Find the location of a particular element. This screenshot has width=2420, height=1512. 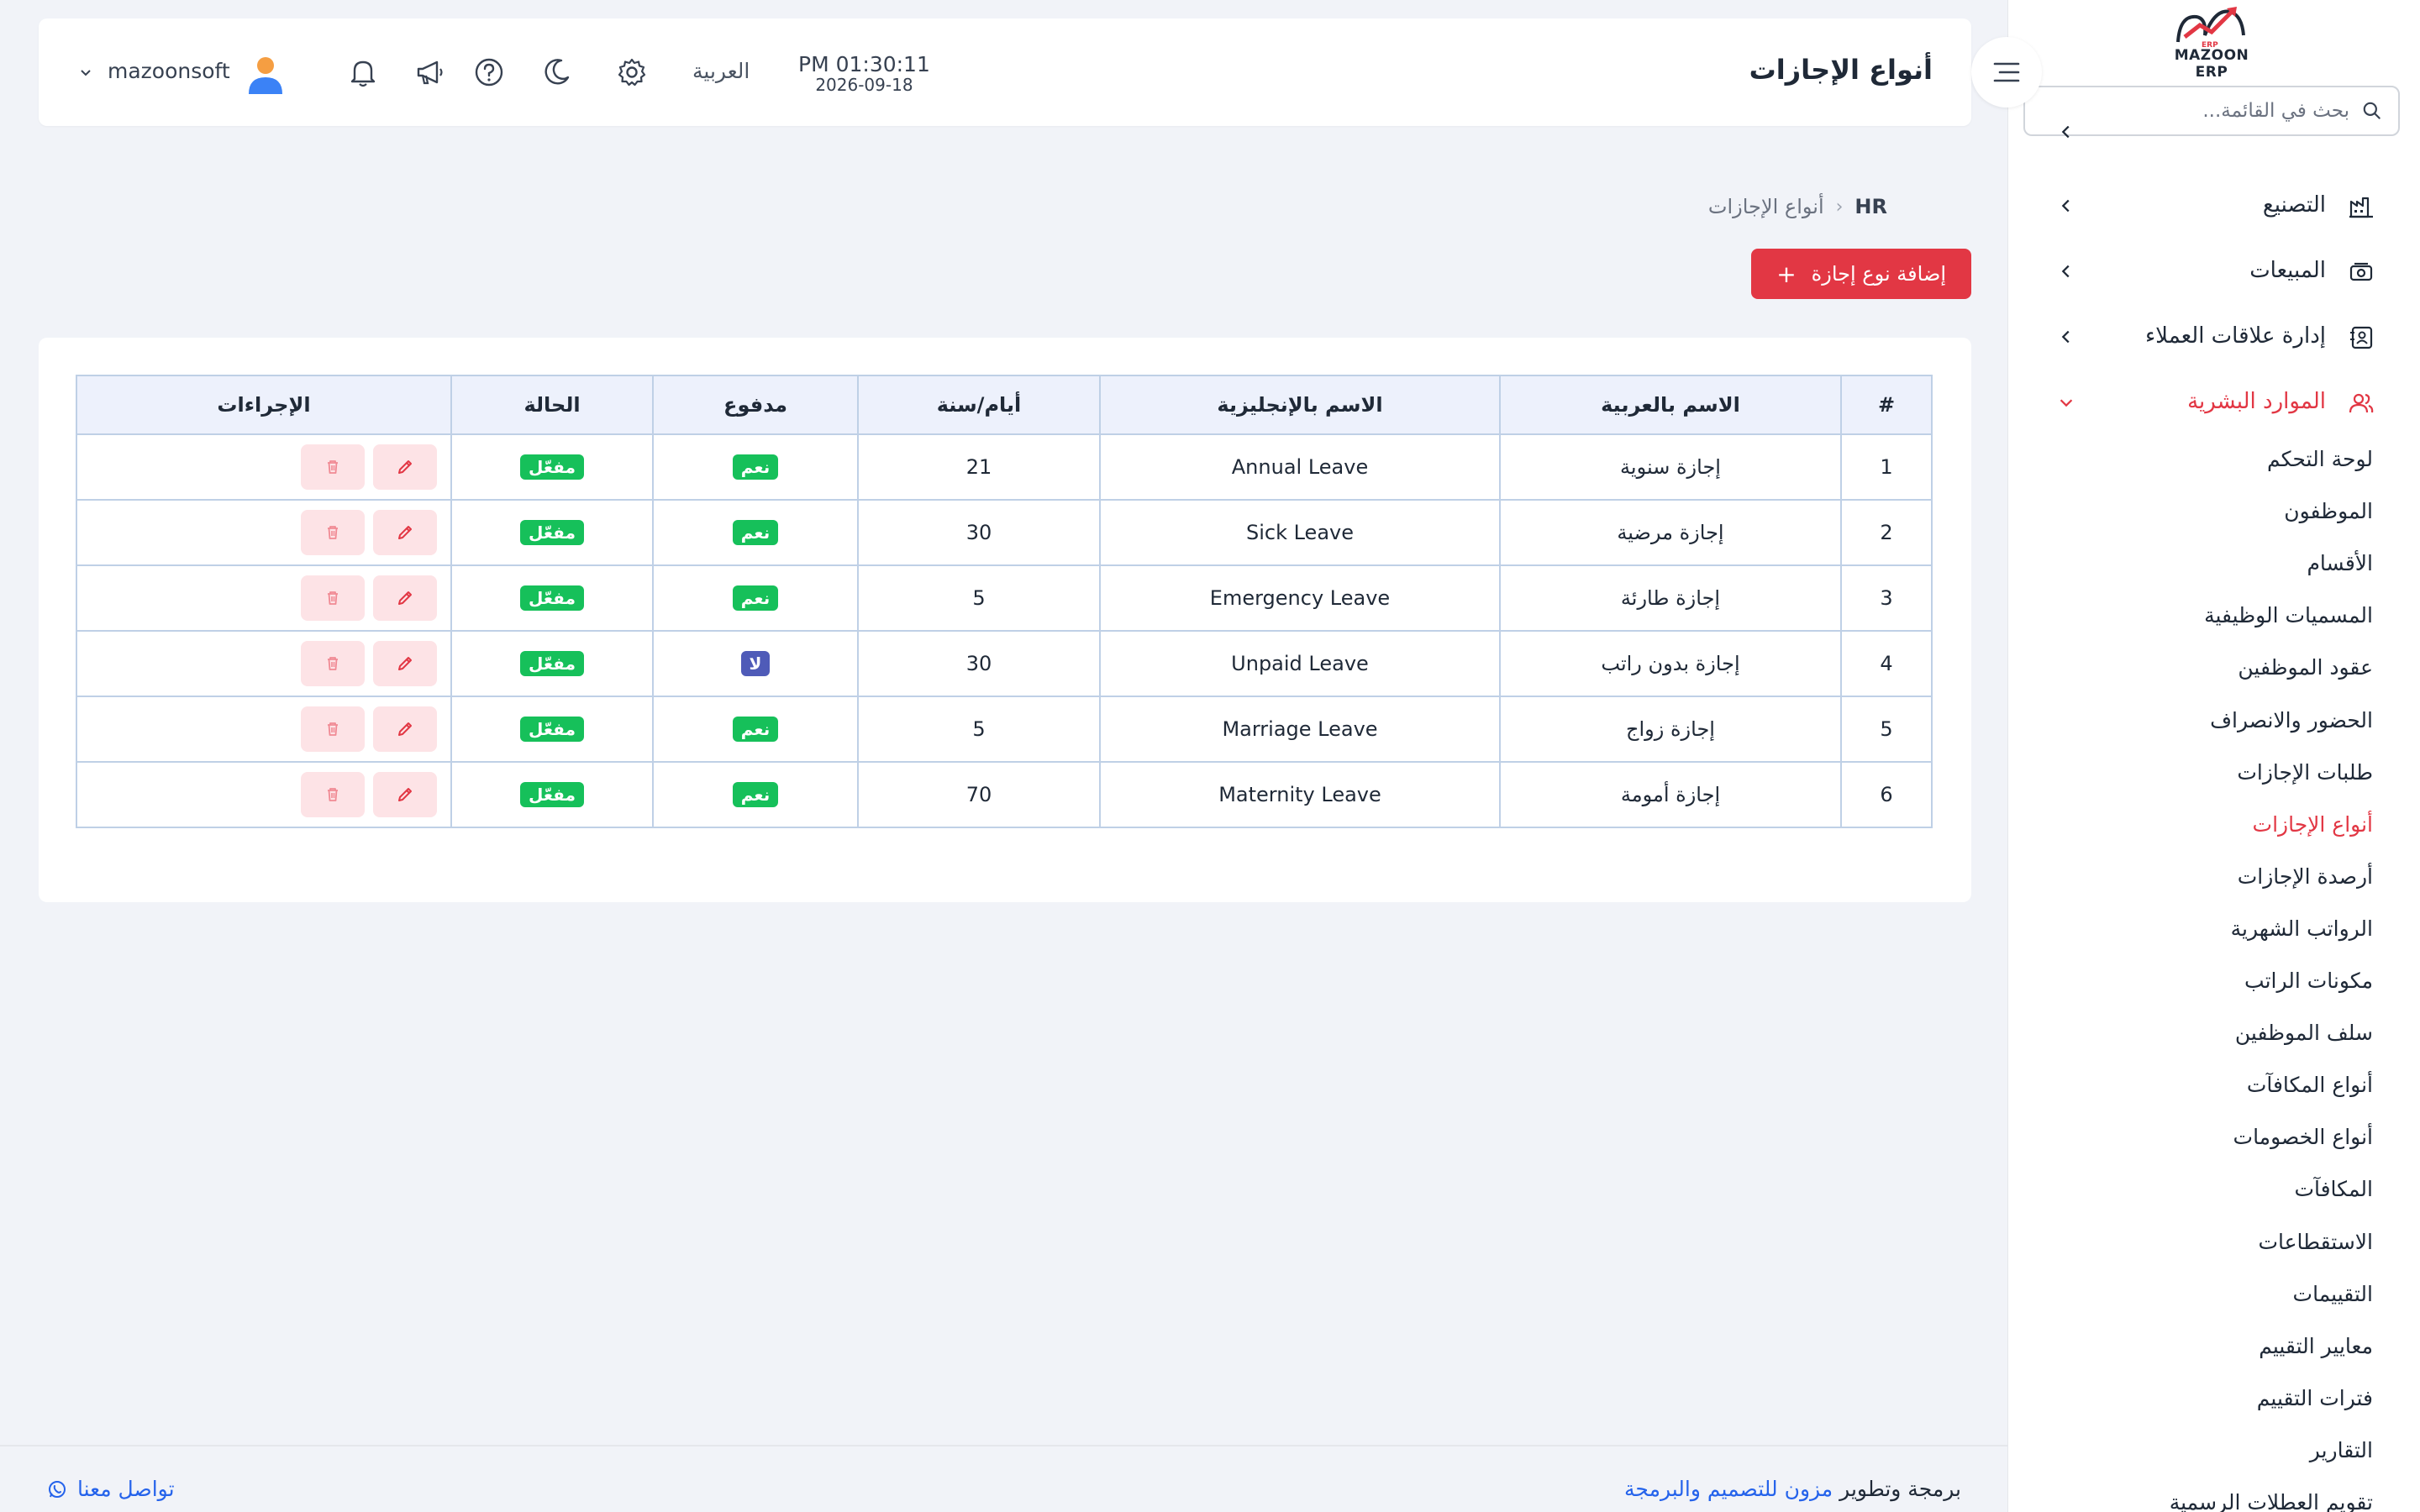

app-logo: ERP MAZOON ERP is located at coordinates (2211, 40).